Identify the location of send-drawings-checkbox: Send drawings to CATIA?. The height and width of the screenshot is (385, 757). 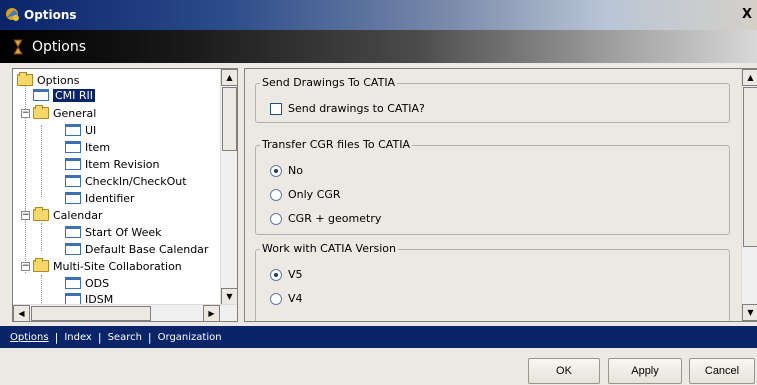
(347, 108).